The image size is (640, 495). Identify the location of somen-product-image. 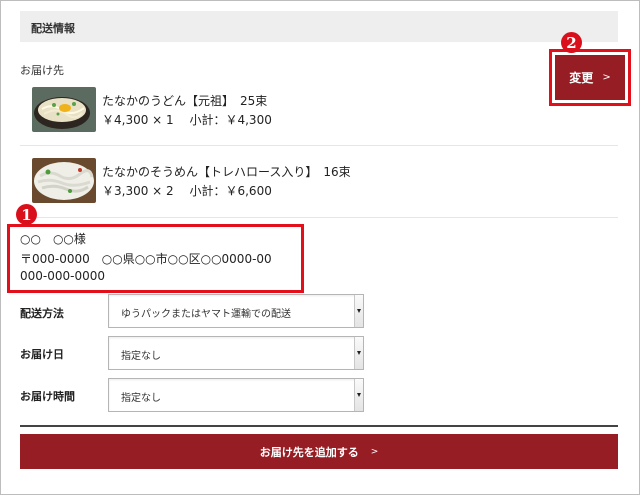
(64, 180).